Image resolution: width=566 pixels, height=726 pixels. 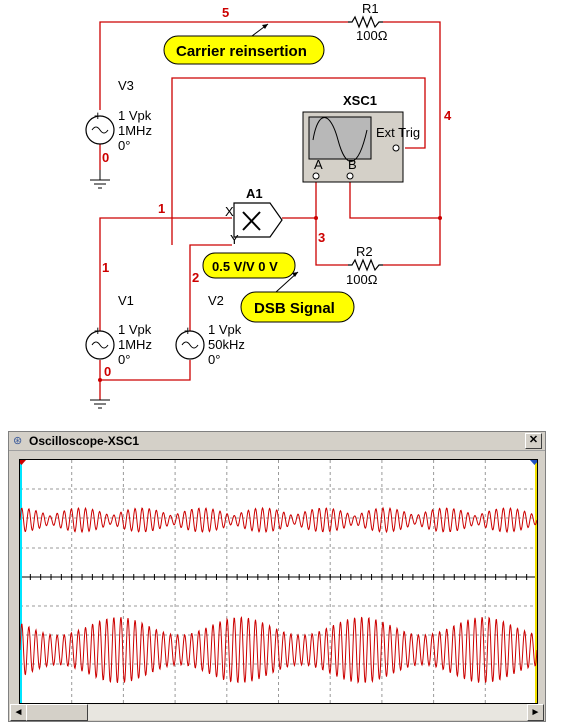 I want to click on dsb-note-text: DSB Signal, so click(x=294, y=308).